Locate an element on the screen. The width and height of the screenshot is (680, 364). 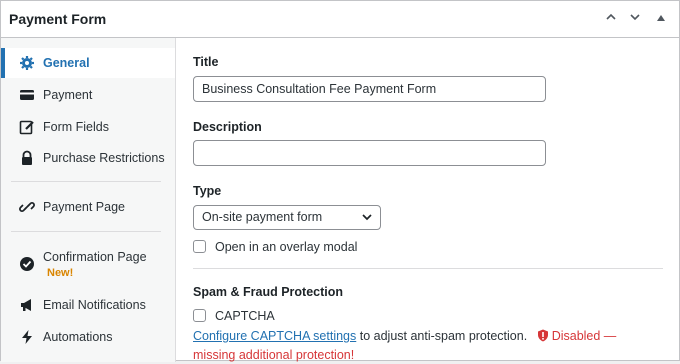
sidebar-item-label: Payment Page is located at coordinates (84, 207).